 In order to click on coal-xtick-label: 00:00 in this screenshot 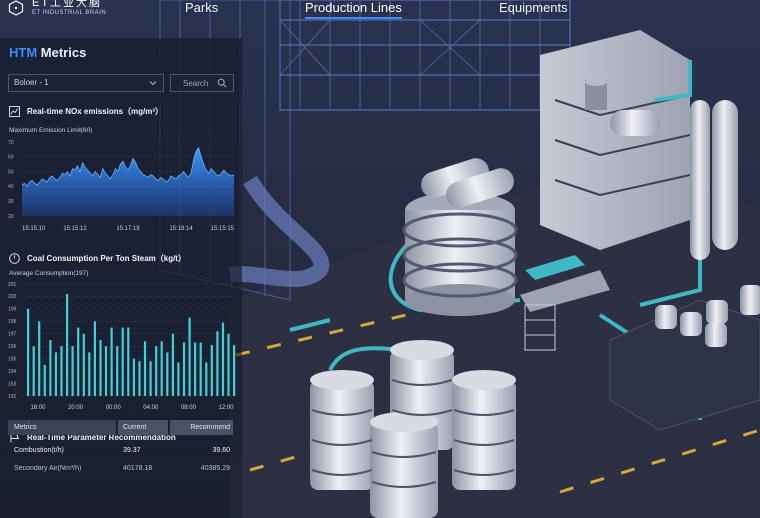, I will do `click(114, 408)`.